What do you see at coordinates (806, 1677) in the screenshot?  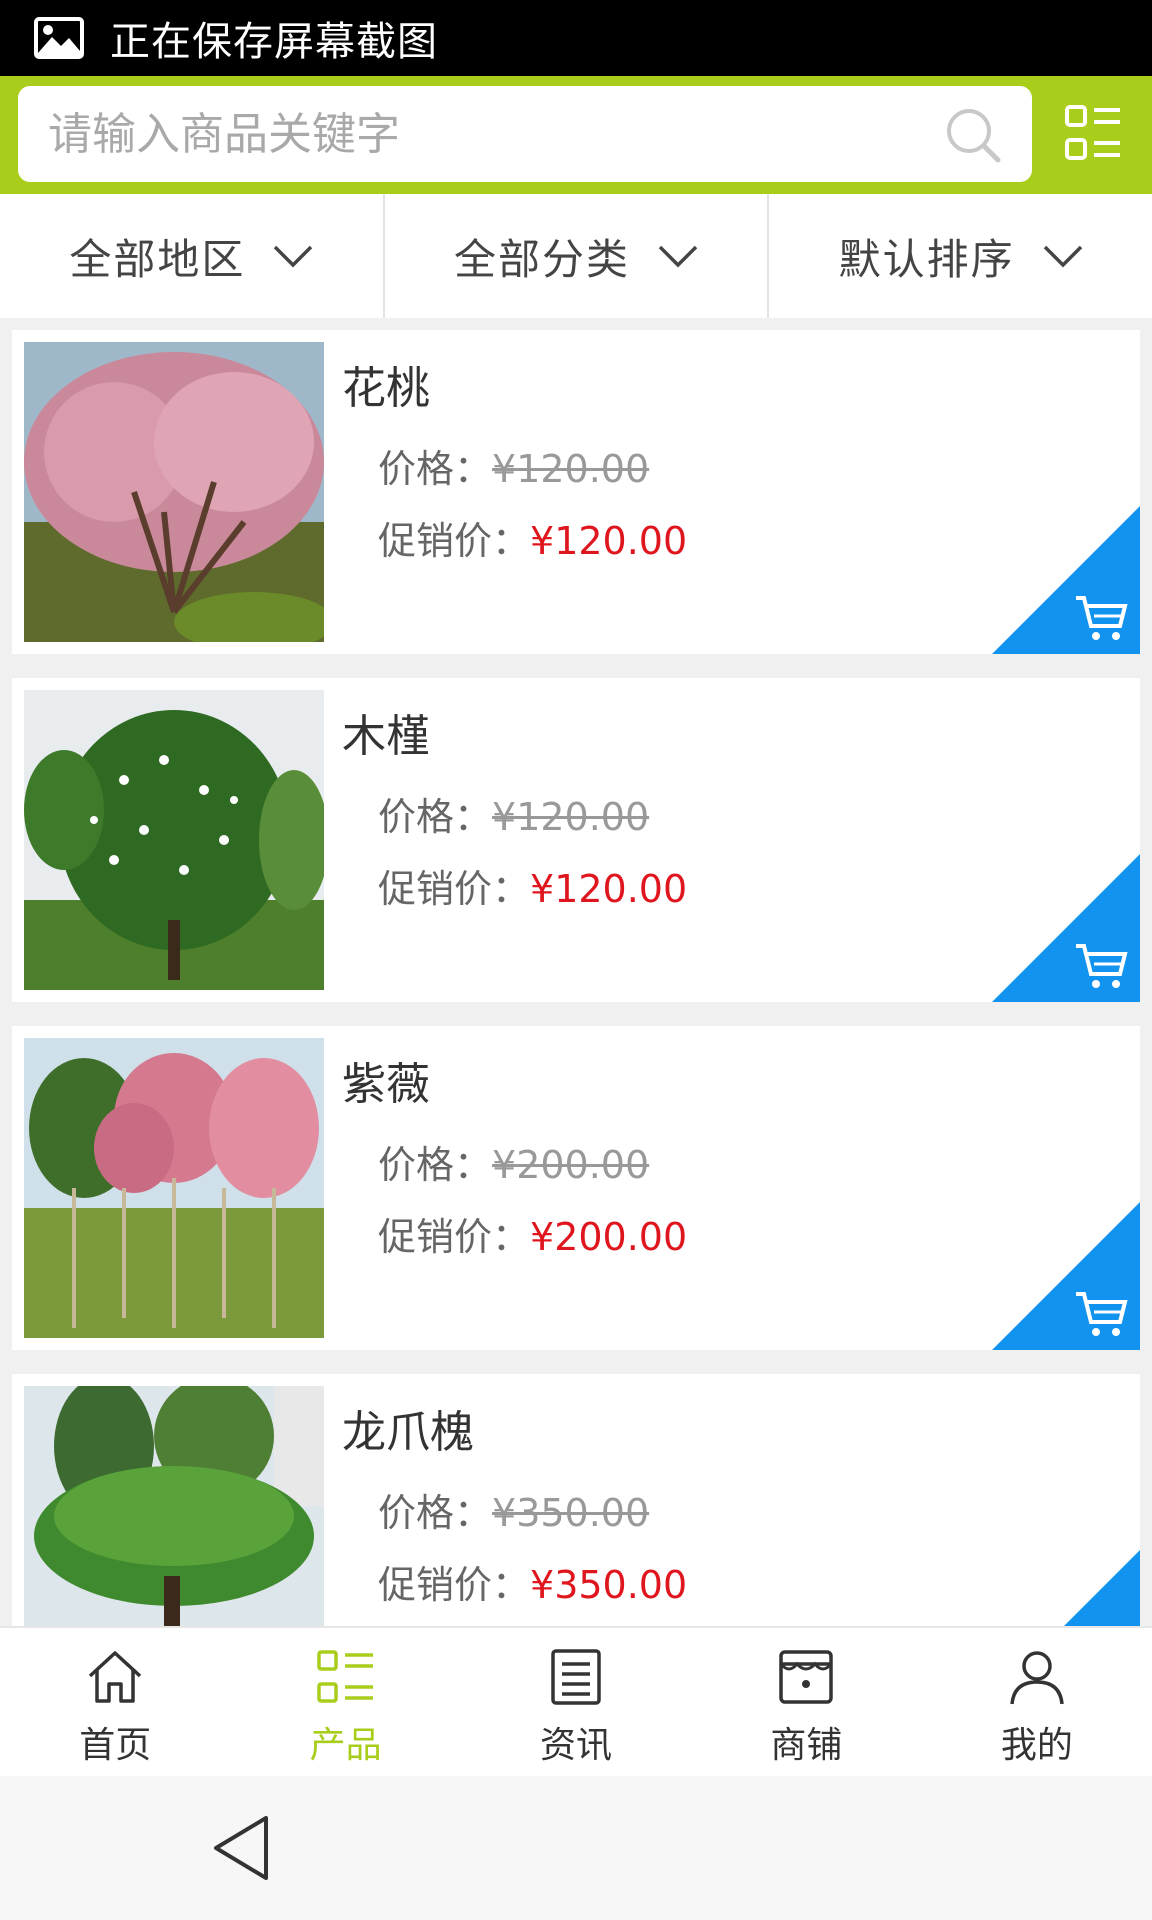 I see `store-icon` at bounding box center [806, 1677].